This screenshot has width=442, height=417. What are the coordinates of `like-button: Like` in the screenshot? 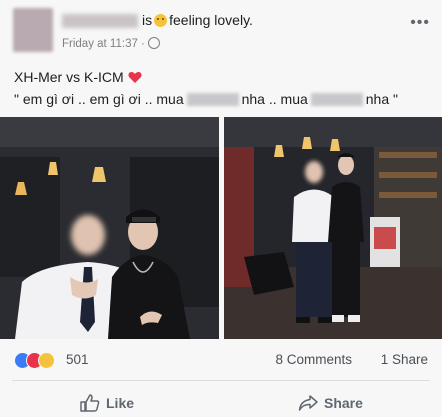 It's located at (107, 403).